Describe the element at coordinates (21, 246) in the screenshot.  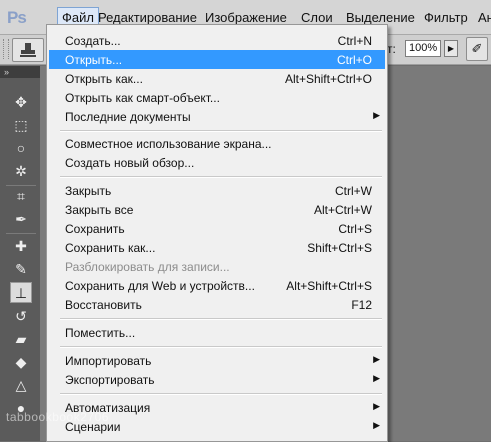
I see `healing-brush-tool-icon: ✚` at that location.